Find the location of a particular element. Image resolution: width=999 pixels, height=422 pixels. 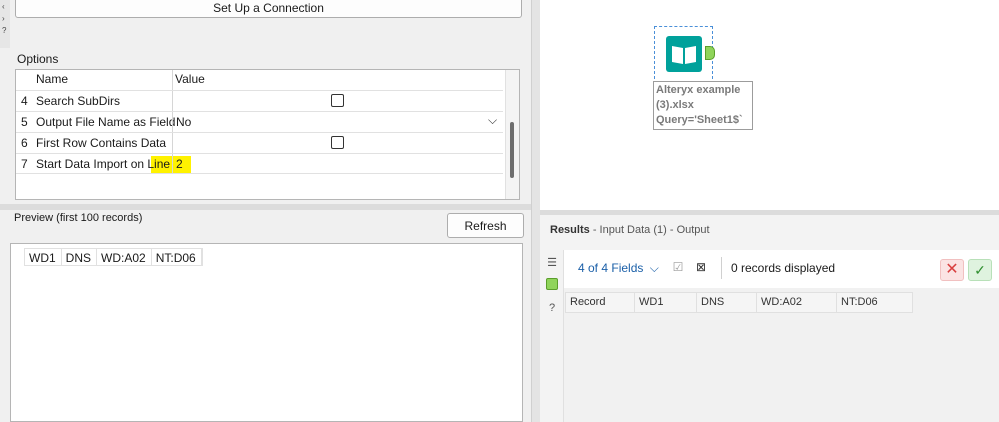

option-name: Output File Name as Field is located at coordinates (106, 122).